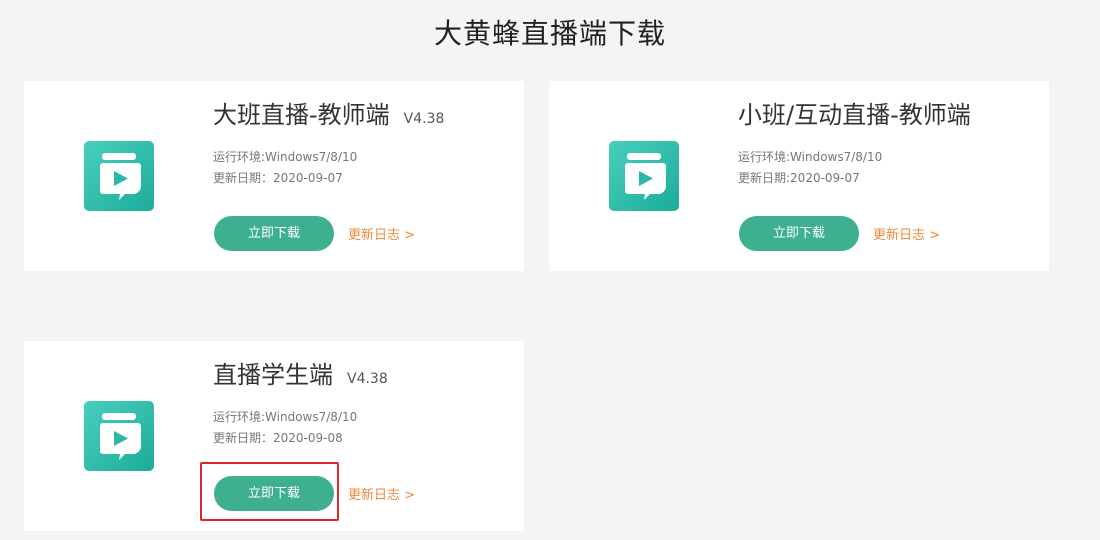 Image resolution: width=1100 pixels, height=540 pixels. What do you see at coordinates (854, 115) in the screenshot?
I see `product-name: 小班/互动直播-教师端` at bounding box center [854, 115].